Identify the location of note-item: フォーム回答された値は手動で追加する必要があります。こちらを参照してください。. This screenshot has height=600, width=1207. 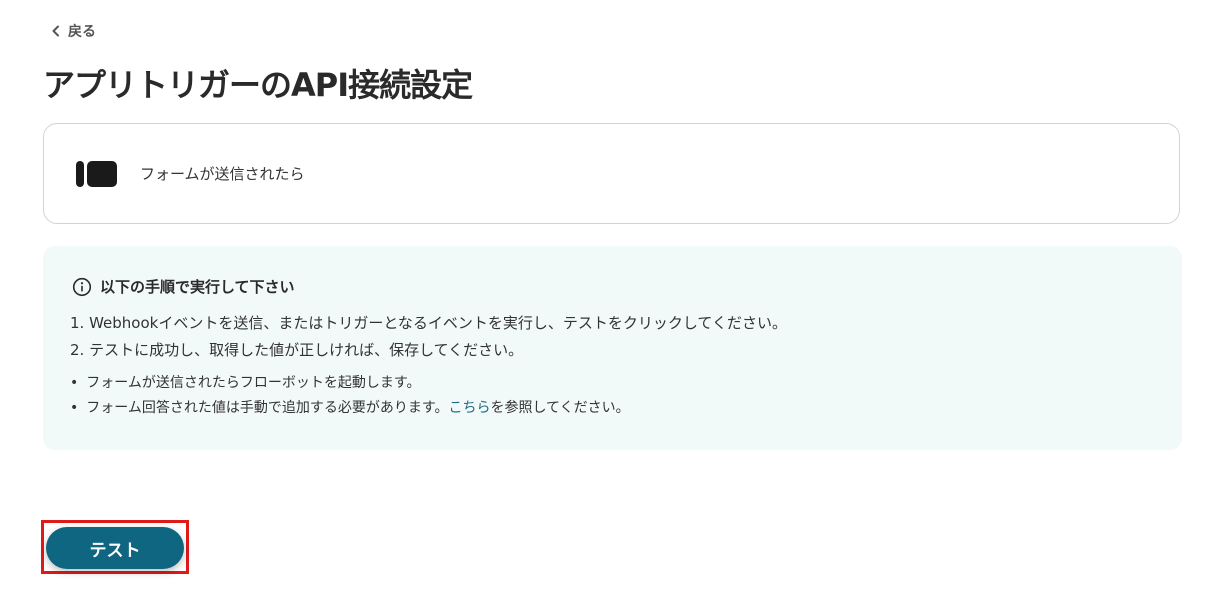
(350, 408).